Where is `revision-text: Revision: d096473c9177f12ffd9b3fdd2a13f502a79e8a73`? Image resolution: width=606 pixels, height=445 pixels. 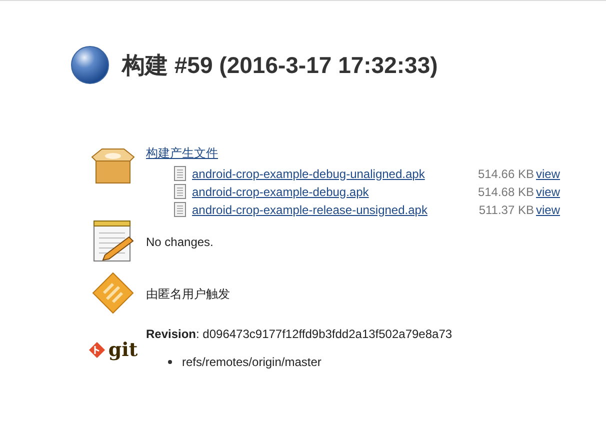 revision-text: Revision: d096473c9177f12ffd9b3fdd2a13f502a79e8a73 is located at coordinates (300, 334).